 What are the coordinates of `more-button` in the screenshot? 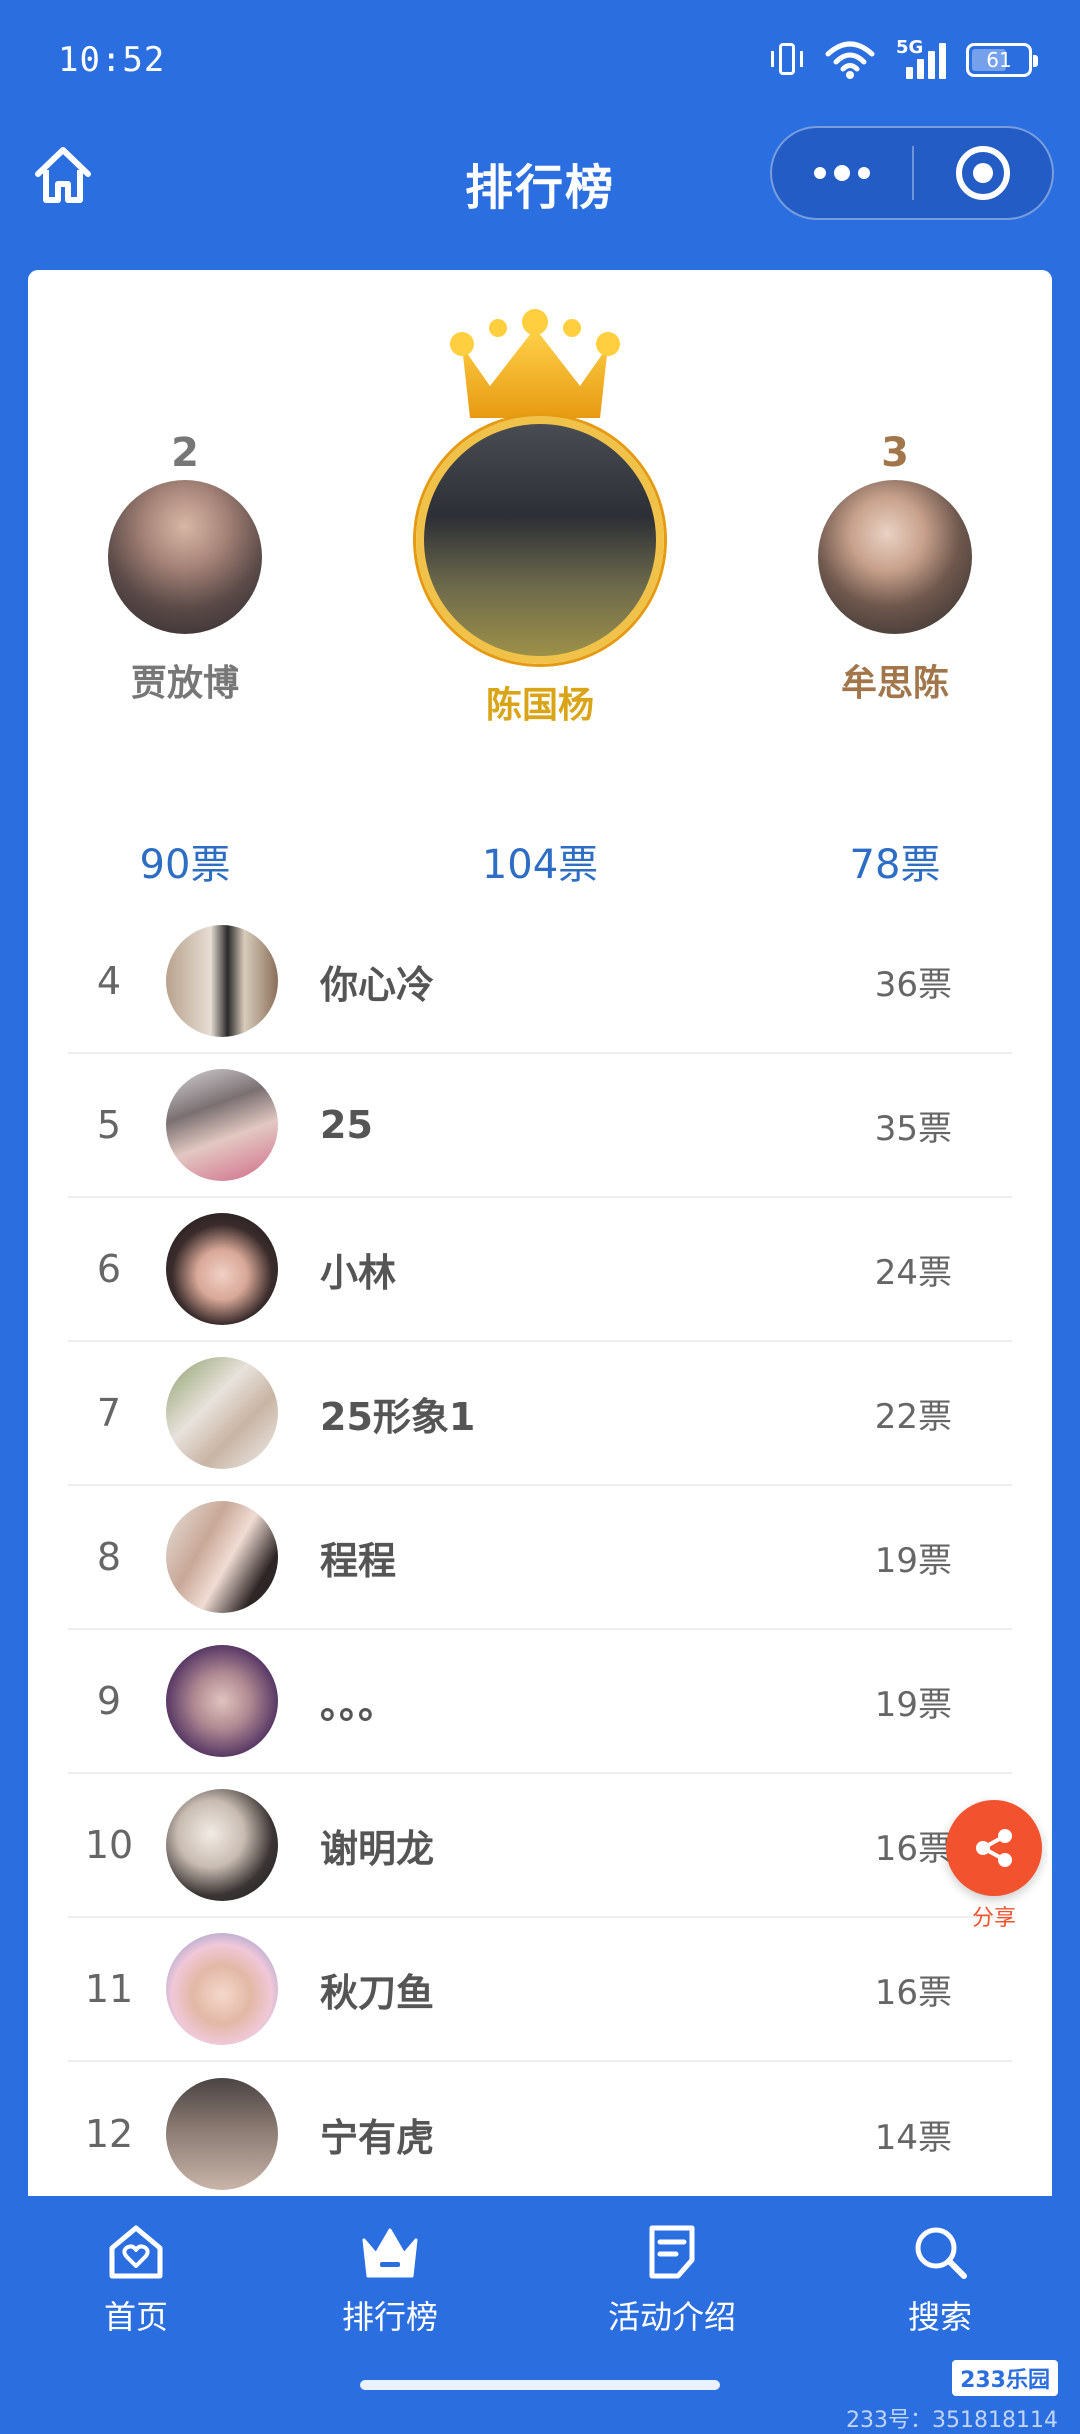 It's located at (842, 173).